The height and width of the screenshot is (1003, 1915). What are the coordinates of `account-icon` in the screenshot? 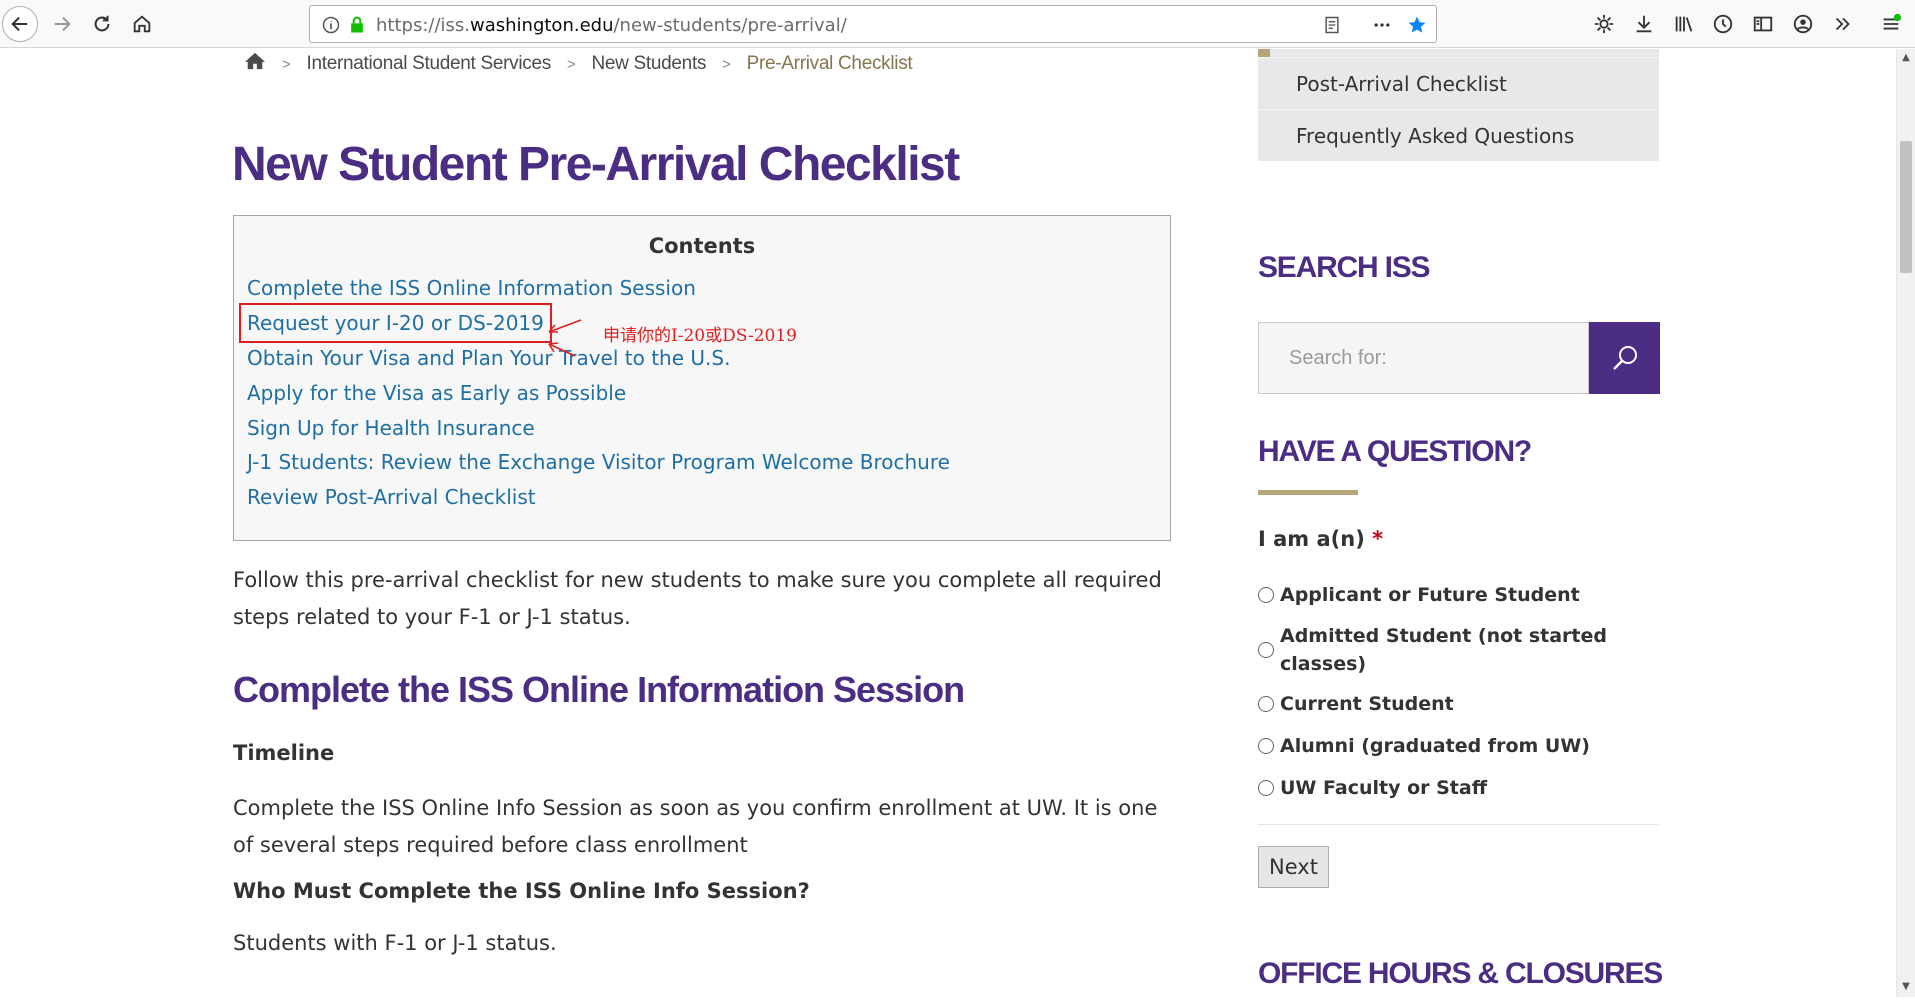 It's located at (1803, 24).